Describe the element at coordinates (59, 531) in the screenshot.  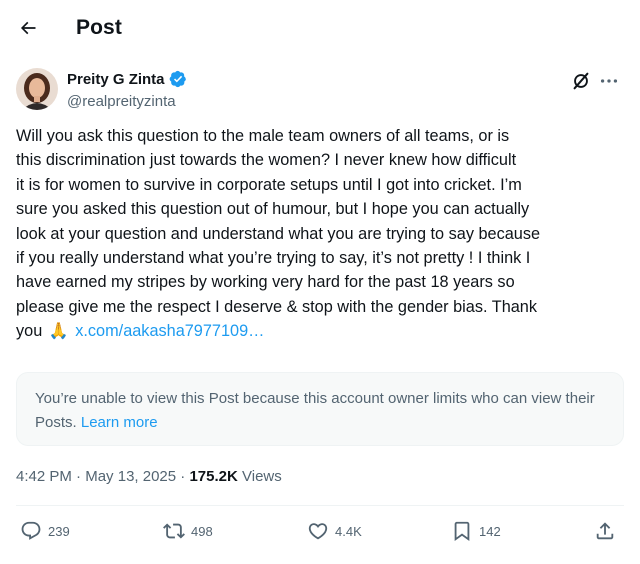
I see `reply-count: 239` at that location.